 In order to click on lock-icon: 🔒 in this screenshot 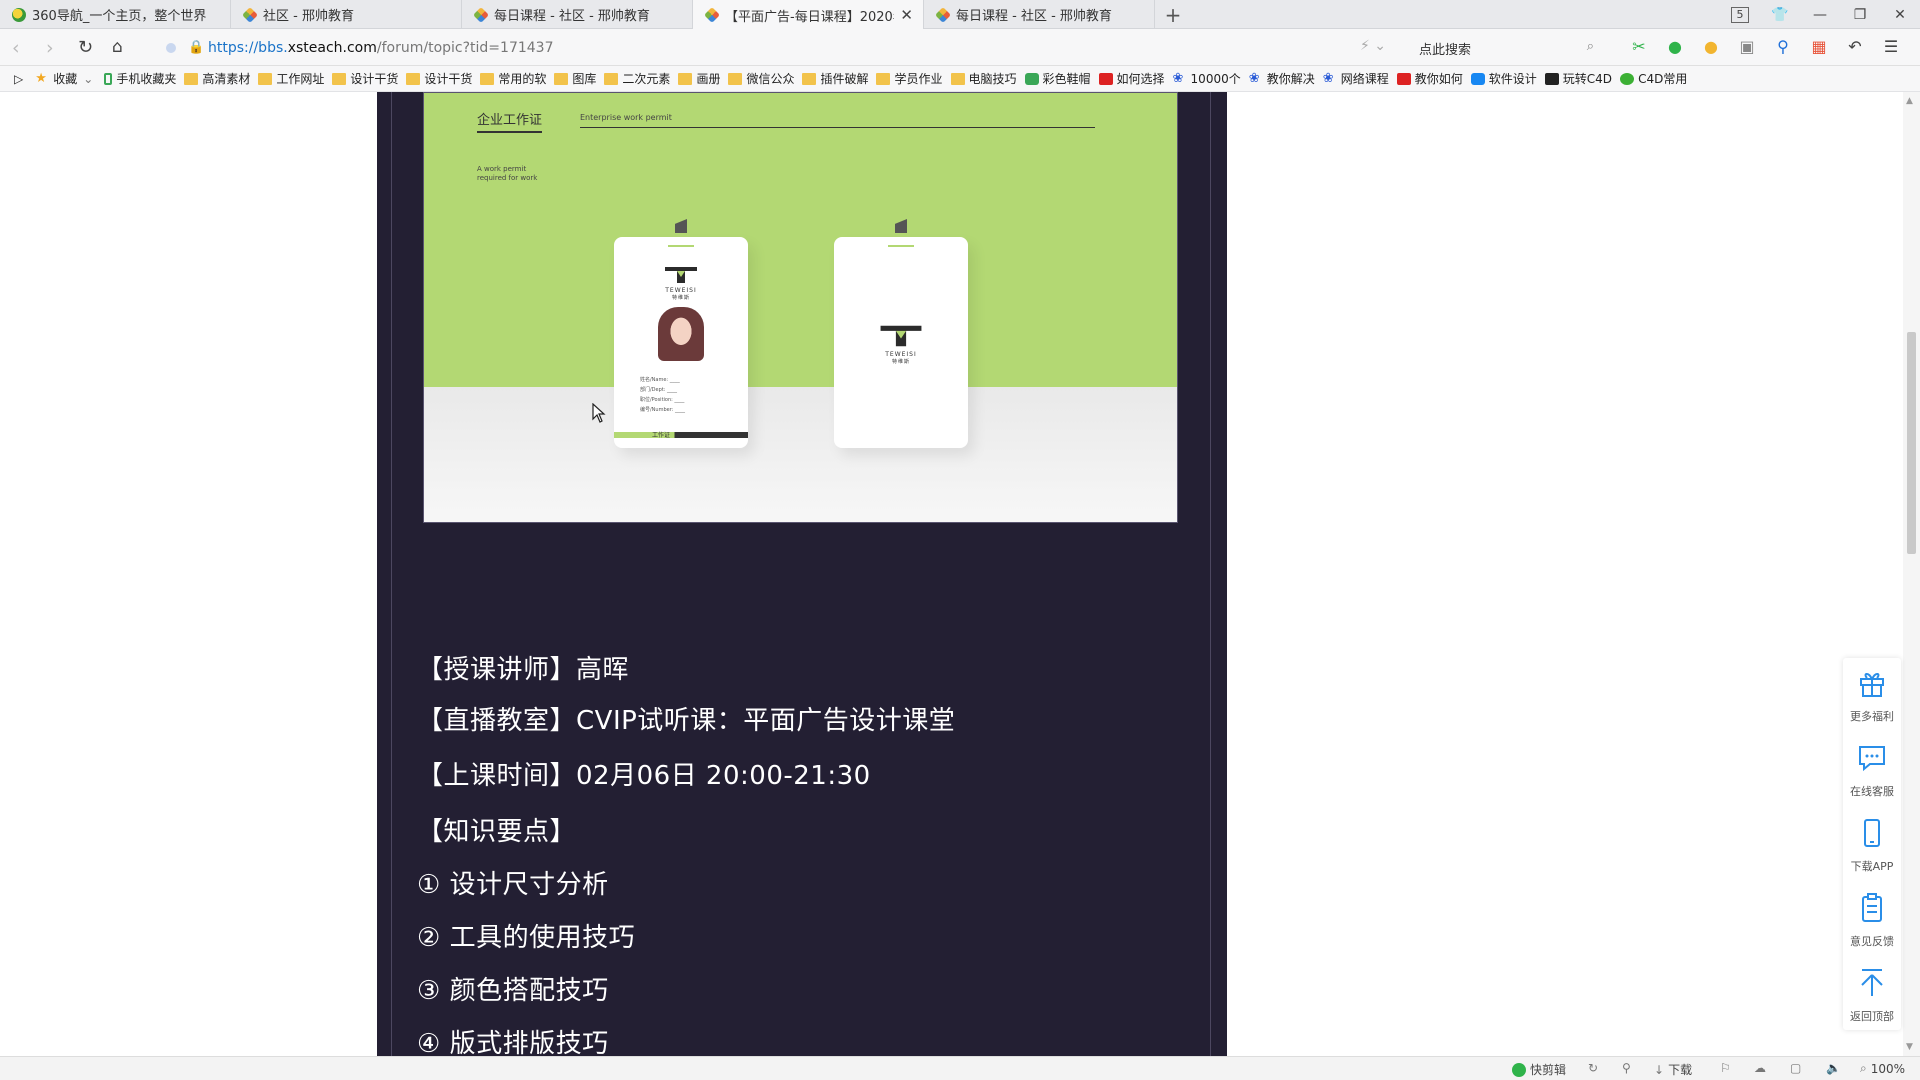, I will do `click(196, 47)`.